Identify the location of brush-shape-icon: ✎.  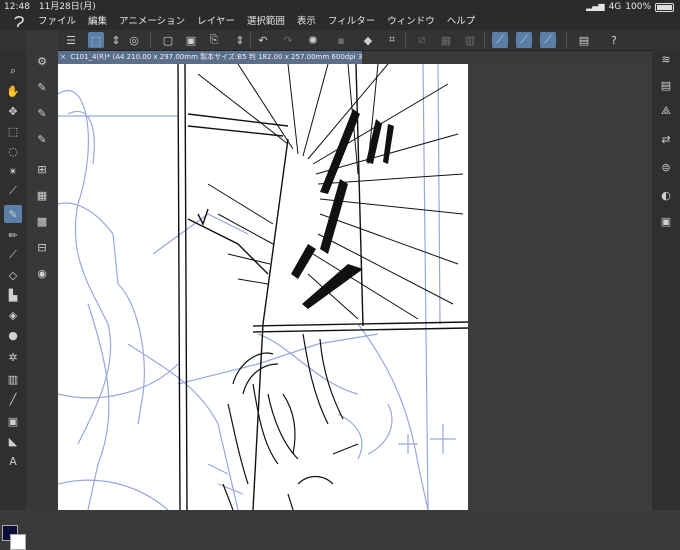
(42, 113).